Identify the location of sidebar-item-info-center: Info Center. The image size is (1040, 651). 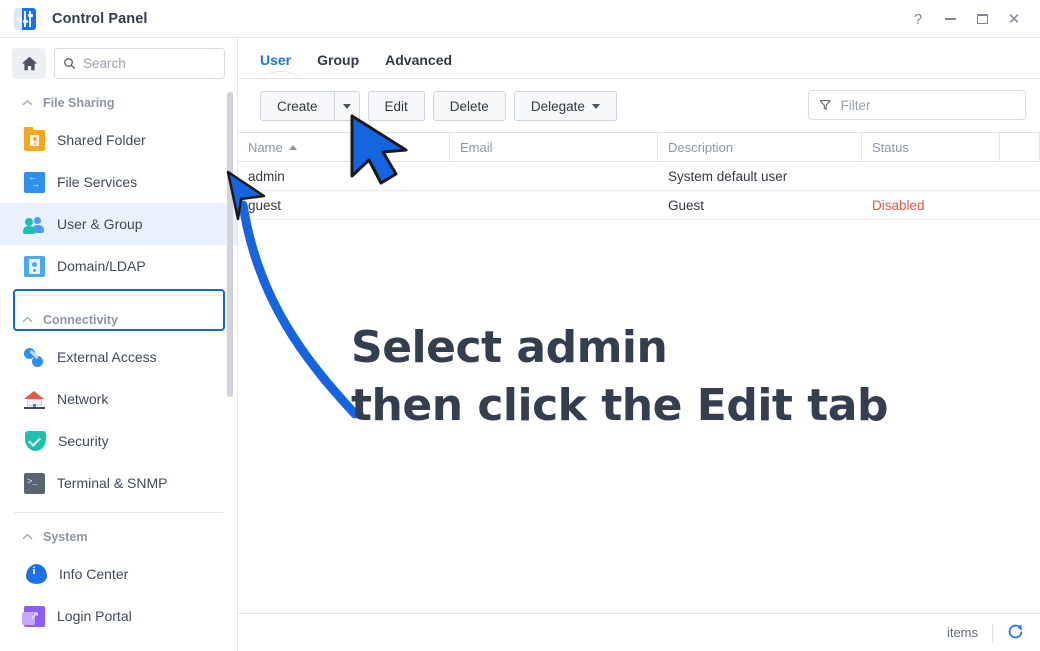
(118, 574).